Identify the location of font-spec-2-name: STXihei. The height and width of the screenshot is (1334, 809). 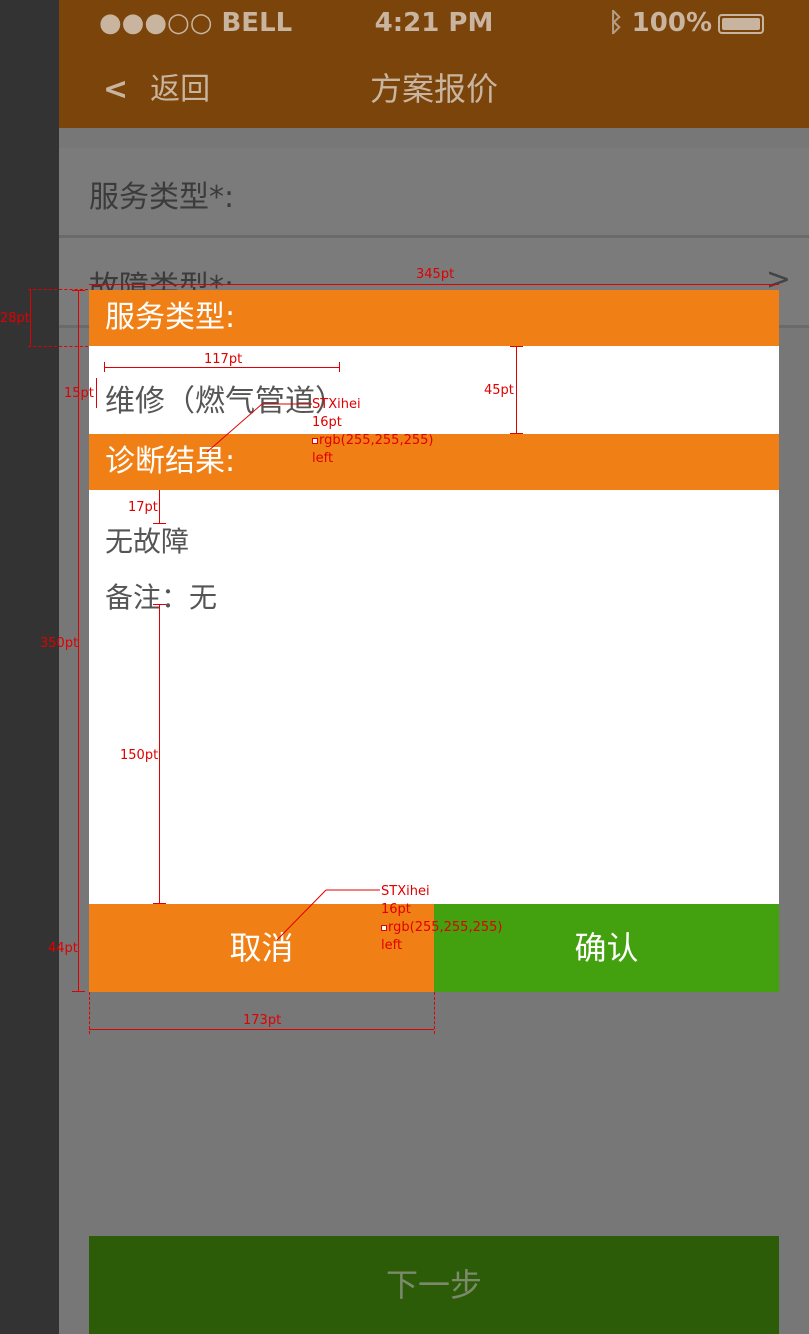
(405, 891).